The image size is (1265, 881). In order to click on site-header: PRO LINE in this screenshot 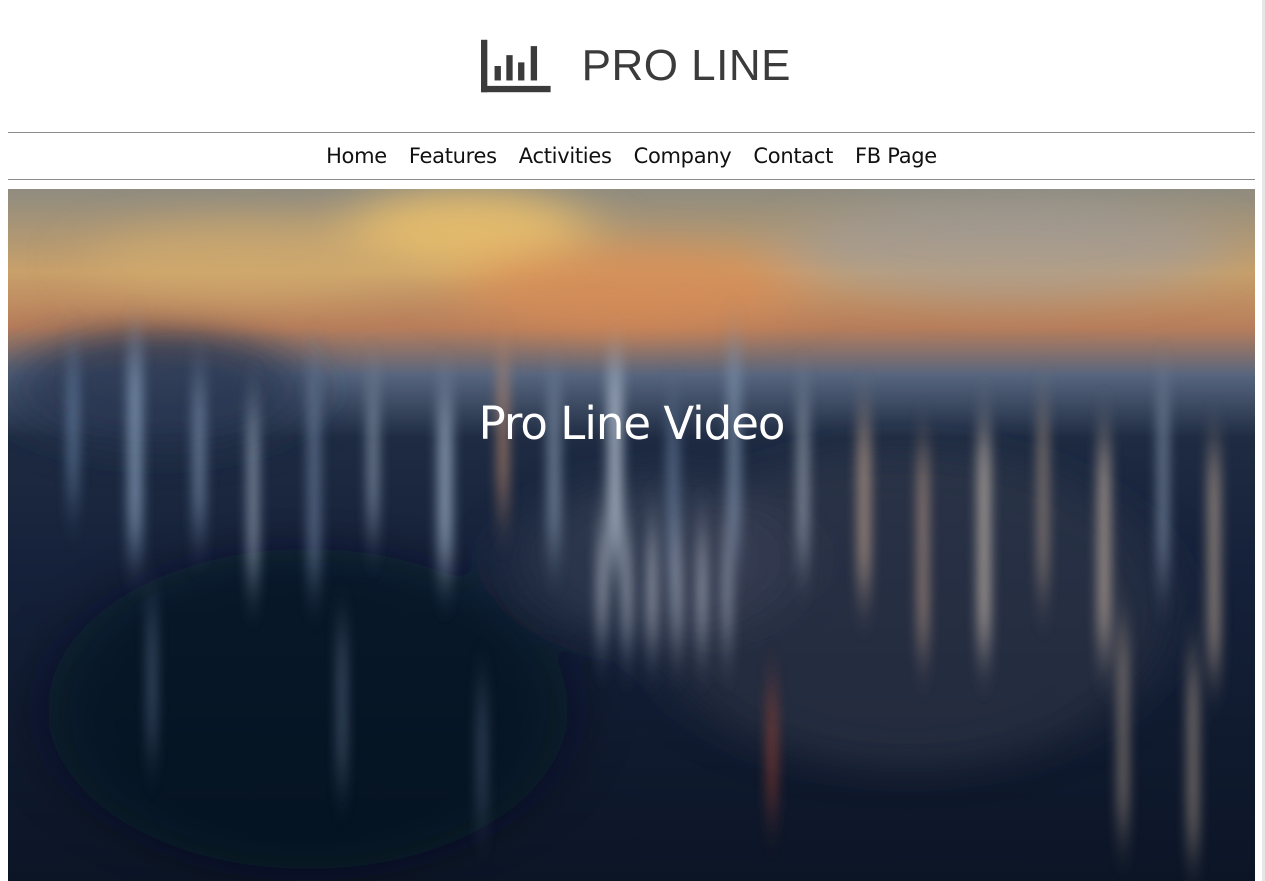, I will do `click(631, 66)`.